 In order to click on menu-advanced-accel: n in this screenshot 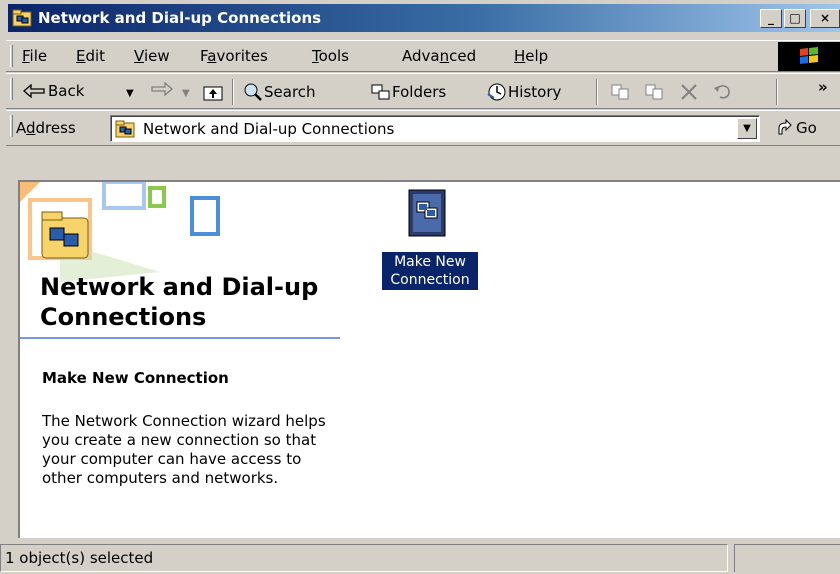, I will do `click(444, 56)`.